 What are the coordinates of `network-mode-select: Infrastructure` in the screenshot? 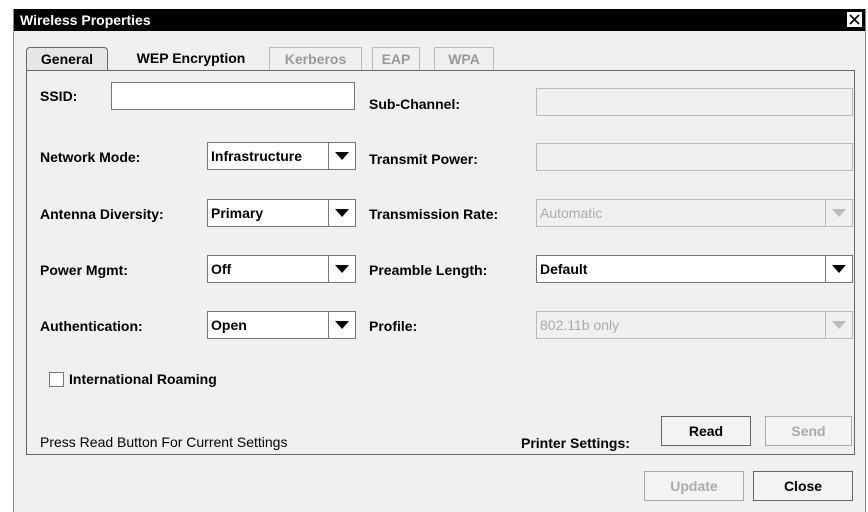 It's located at (281, 156).